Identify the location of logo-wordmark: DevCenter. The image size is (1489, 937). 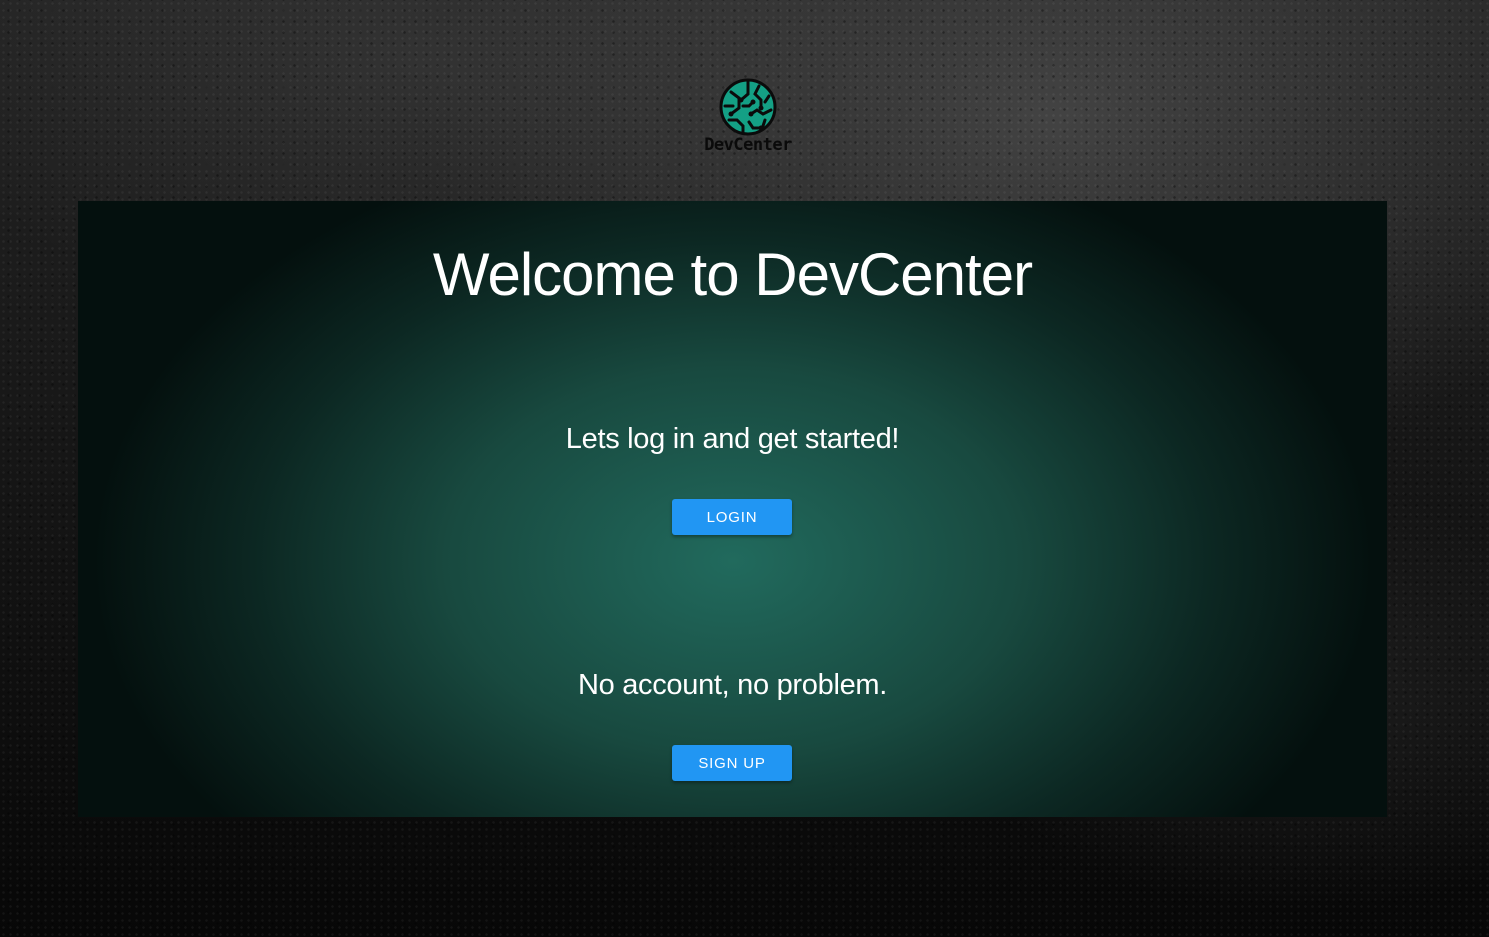
(748, 145).